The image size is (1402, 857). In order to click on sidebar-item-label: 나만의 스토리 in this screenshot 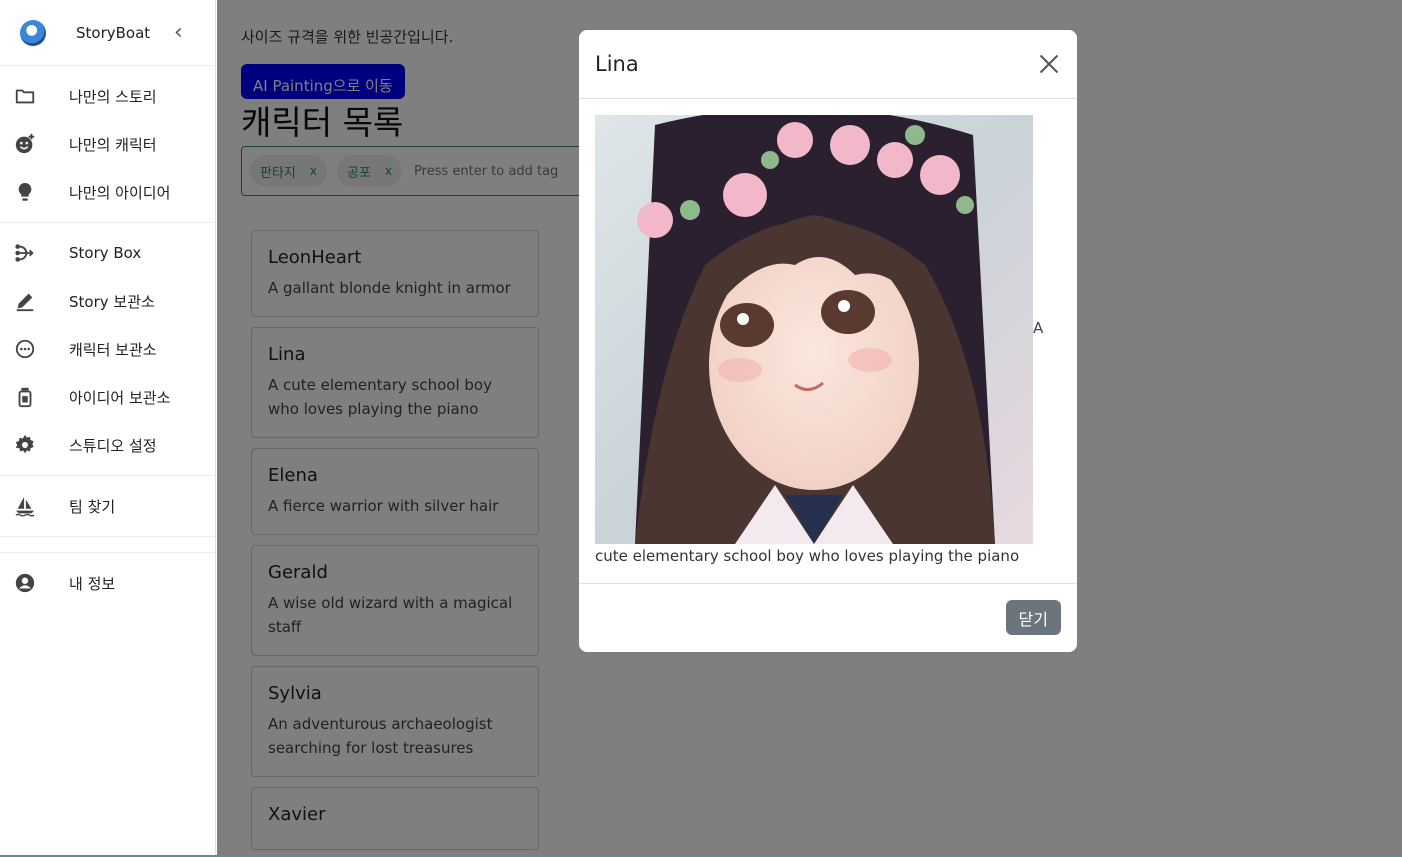, I will do `click(113, 96)`.